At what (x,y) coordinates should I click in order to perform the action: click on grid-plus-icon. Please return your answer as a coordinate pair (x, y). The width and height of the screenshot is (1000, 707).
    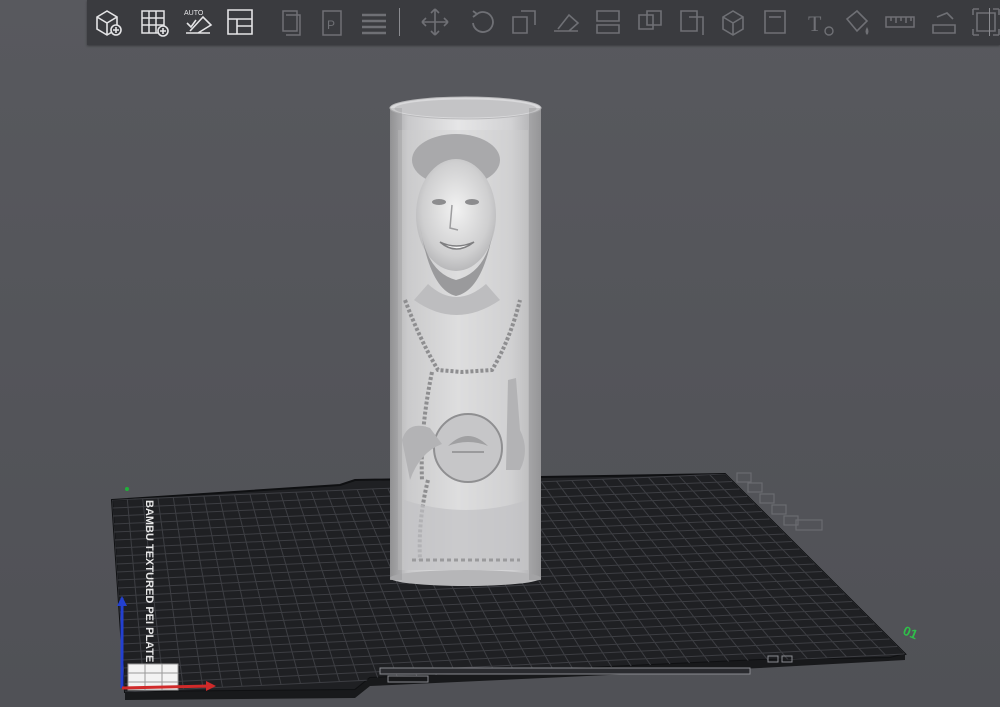
    Looking at the image, I should click on (155, 23).